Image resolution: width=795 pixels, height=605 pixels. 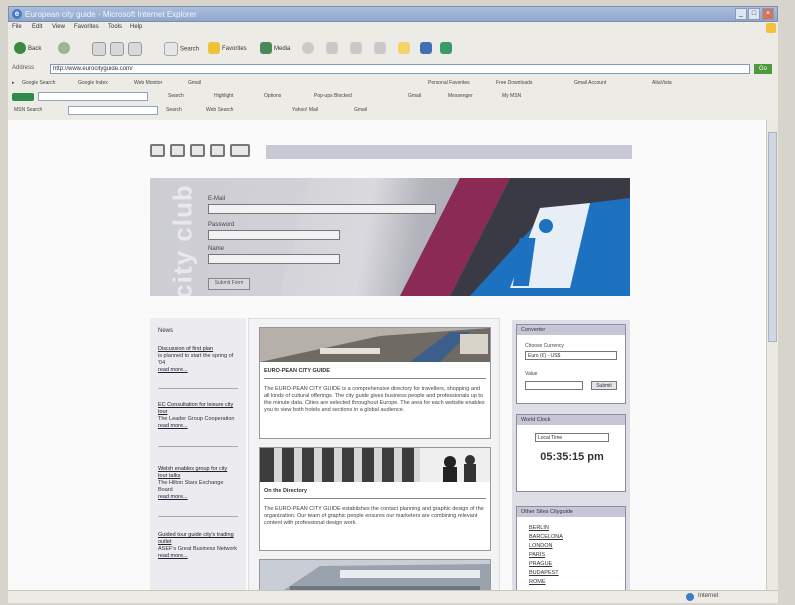 I want to click on toolbar-search-input, so click(x=93, y=96).